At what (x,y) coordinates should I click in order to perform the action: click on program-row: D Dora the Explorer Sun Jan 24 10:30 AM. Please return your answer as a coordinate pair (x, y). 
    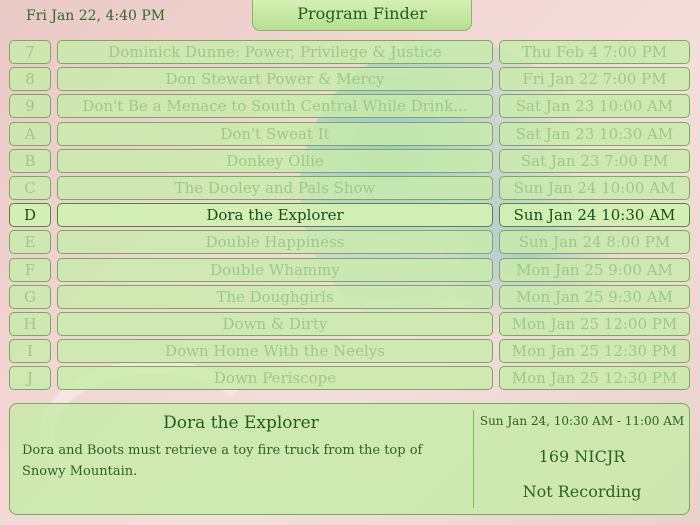
    Looking at the image, I should click on (350, 215).